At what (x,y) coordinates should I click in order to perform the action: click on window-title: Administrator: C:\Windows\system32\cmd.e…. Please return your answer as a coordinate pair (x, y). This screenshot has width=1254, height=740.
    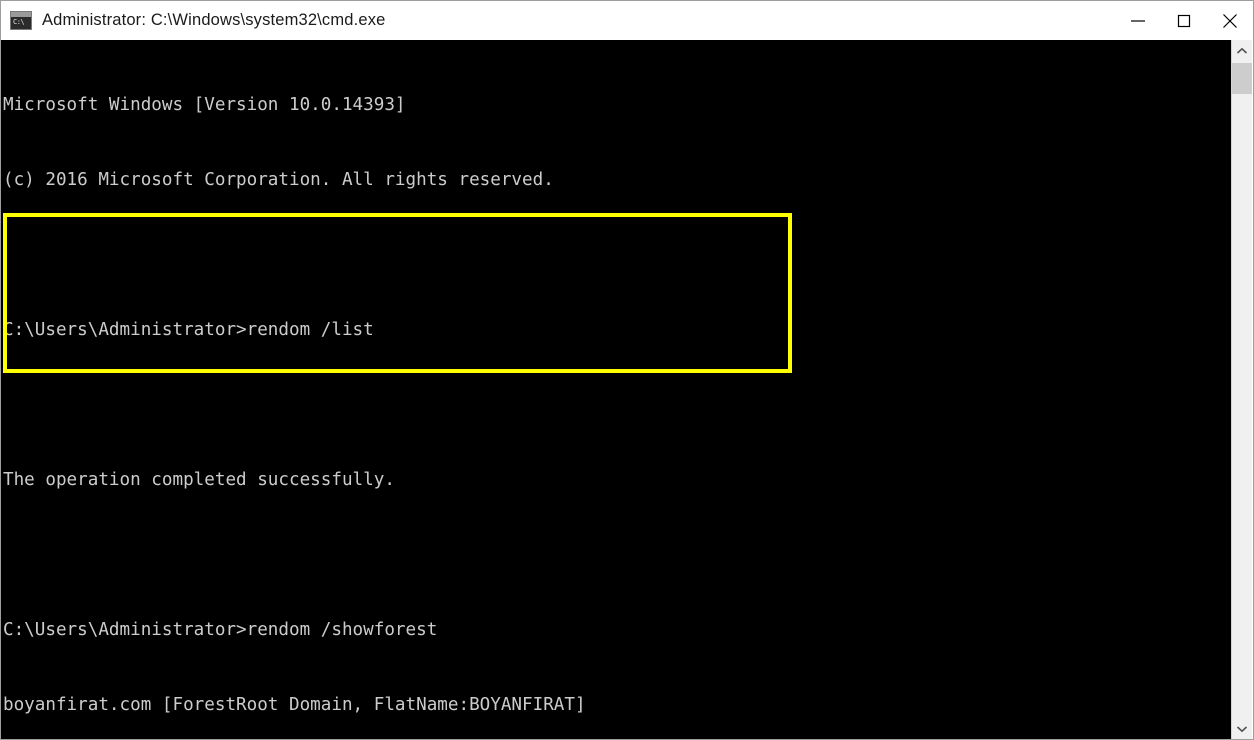
    Looking at the image, I should click on (214, 20).